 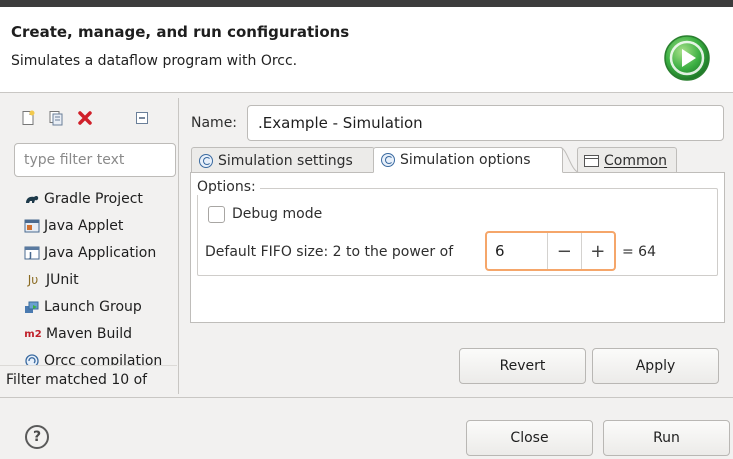 What do you see at coordinates (666, 438) in the screenshot?
I see `run-button: Run` at bounding box center [666, 438].